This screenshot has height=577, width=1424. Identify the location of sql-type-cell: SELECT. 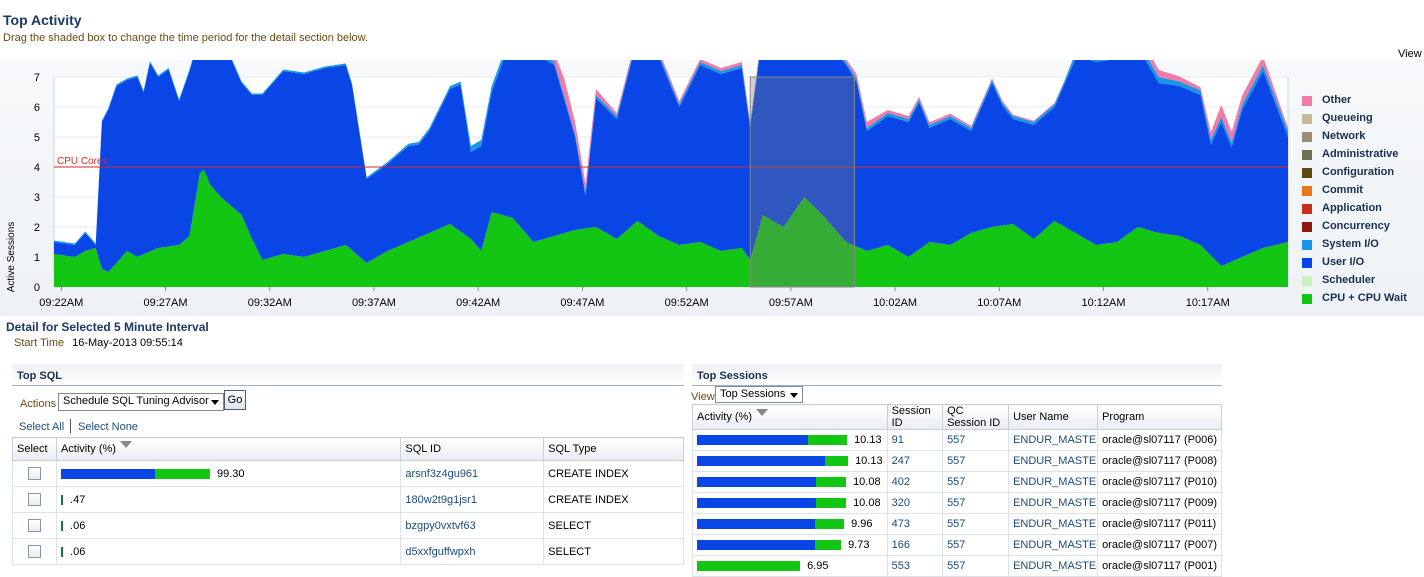
(613, 525).